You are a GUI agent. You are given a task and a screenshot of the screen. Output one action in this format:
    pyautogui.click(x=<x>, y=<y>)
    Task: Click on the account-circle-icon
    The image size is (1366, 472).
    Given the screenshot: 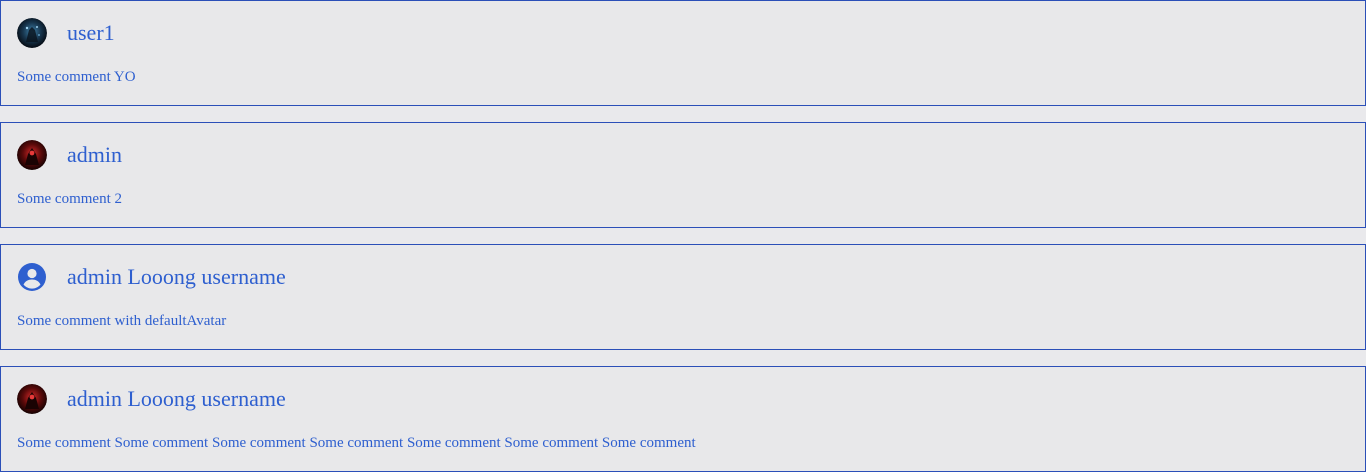 What is the action you would take?
    pyautogui.click(x=32, y=277)
    